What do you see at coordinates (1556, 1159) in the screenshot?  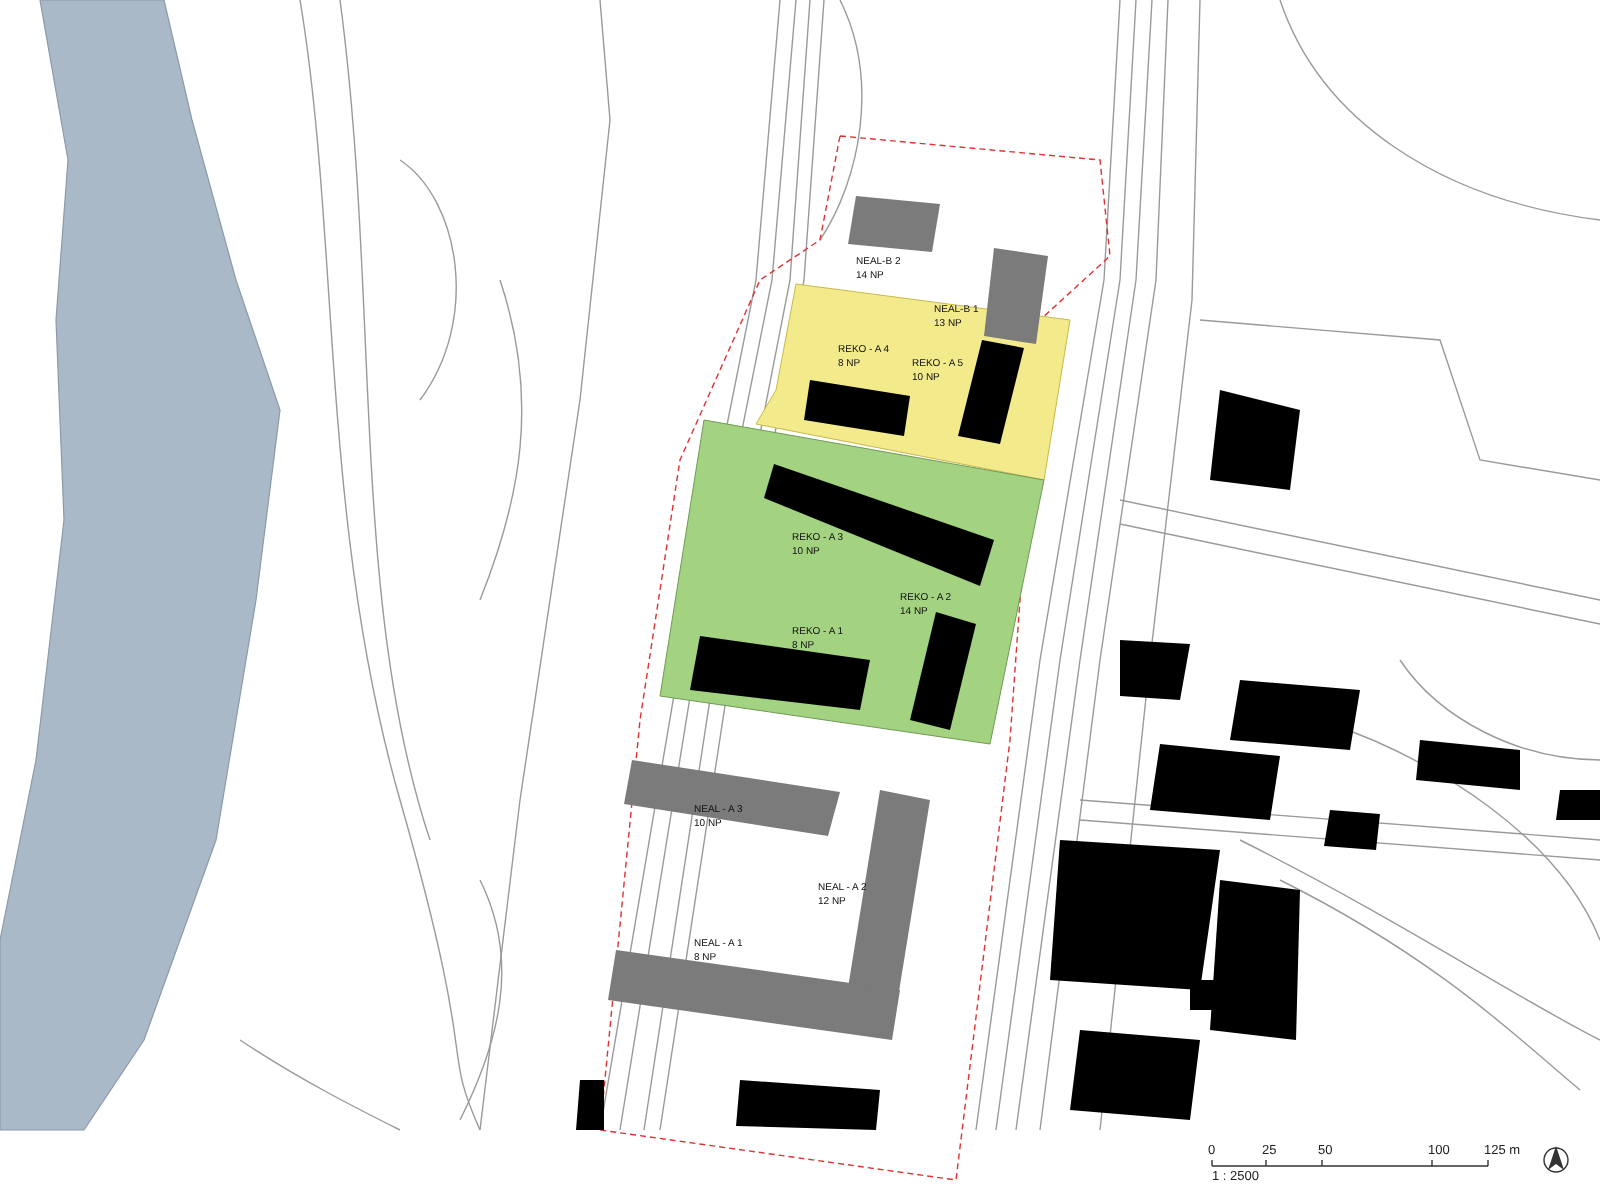 I see `north-arrow-icon` at bounding box center [1556, 1159].